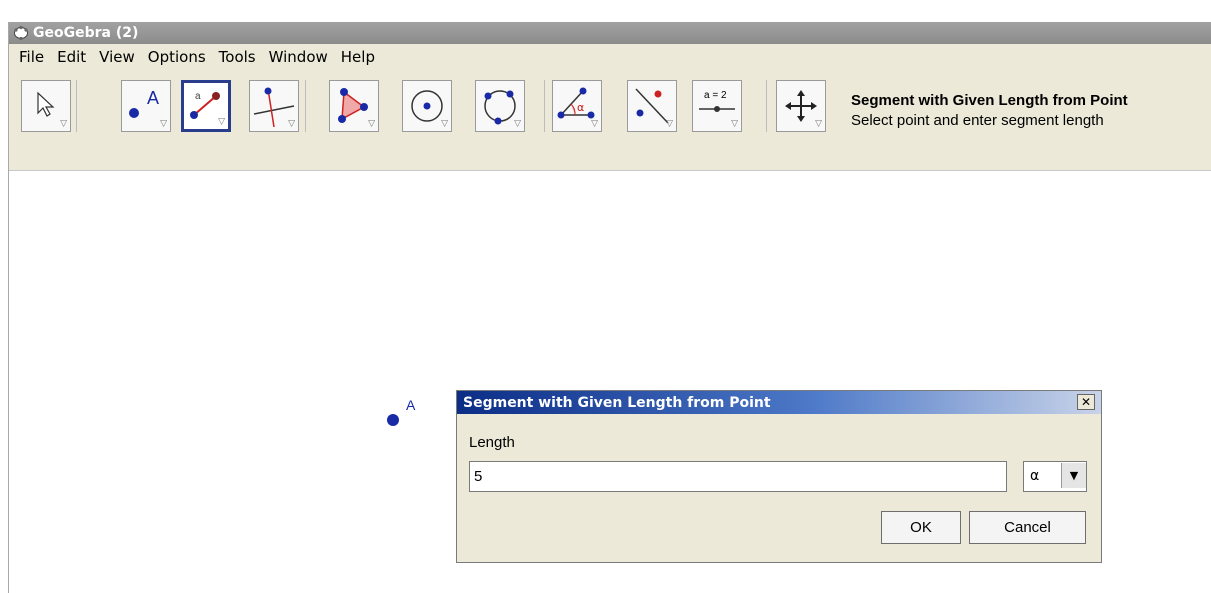  Describe the element at coordinates (1086, 402) in the screenshot. I see `close-icon: ✕` at that location.